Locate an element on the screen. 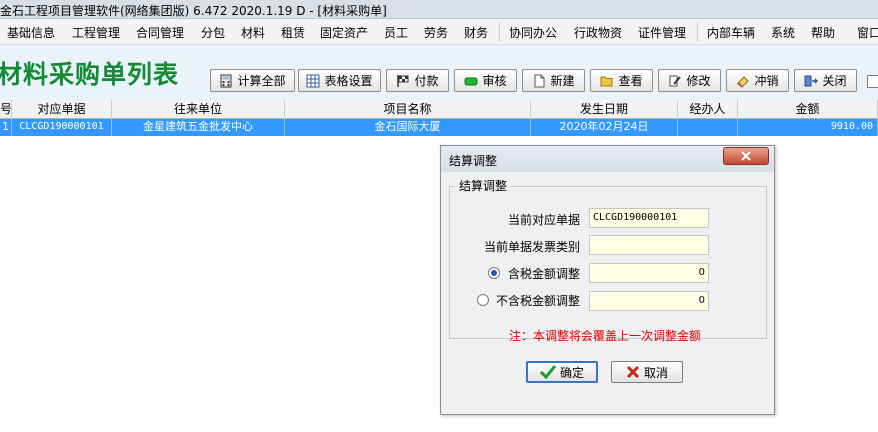  dialog-title: 结算调整 is located at coordinates (473, 161).